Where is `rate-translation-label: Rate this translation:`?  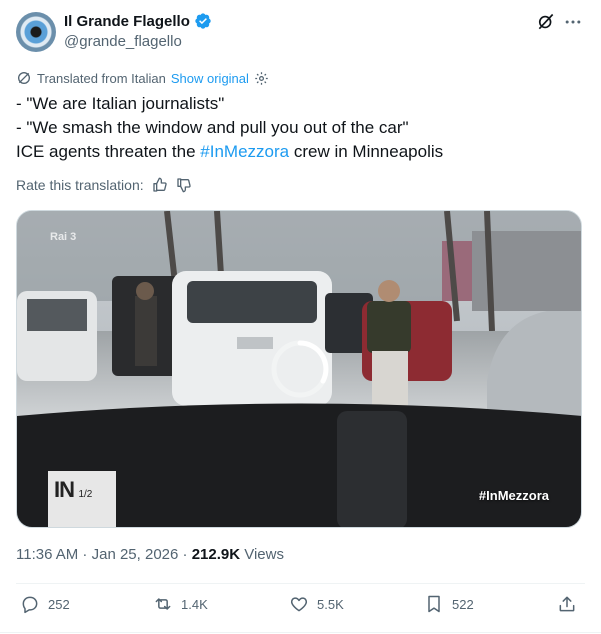 rate-translation-label: Rate this translation: is located at coordinates (80, 185).